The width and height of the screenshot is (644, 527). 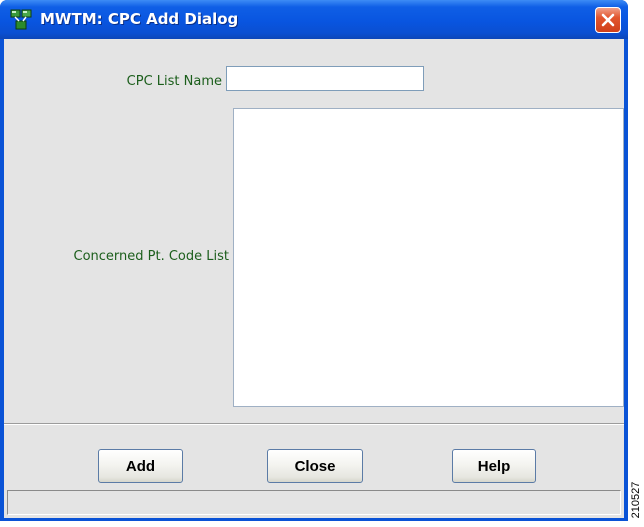 I want to click on help-button: Help, so click(x=494, y=466).